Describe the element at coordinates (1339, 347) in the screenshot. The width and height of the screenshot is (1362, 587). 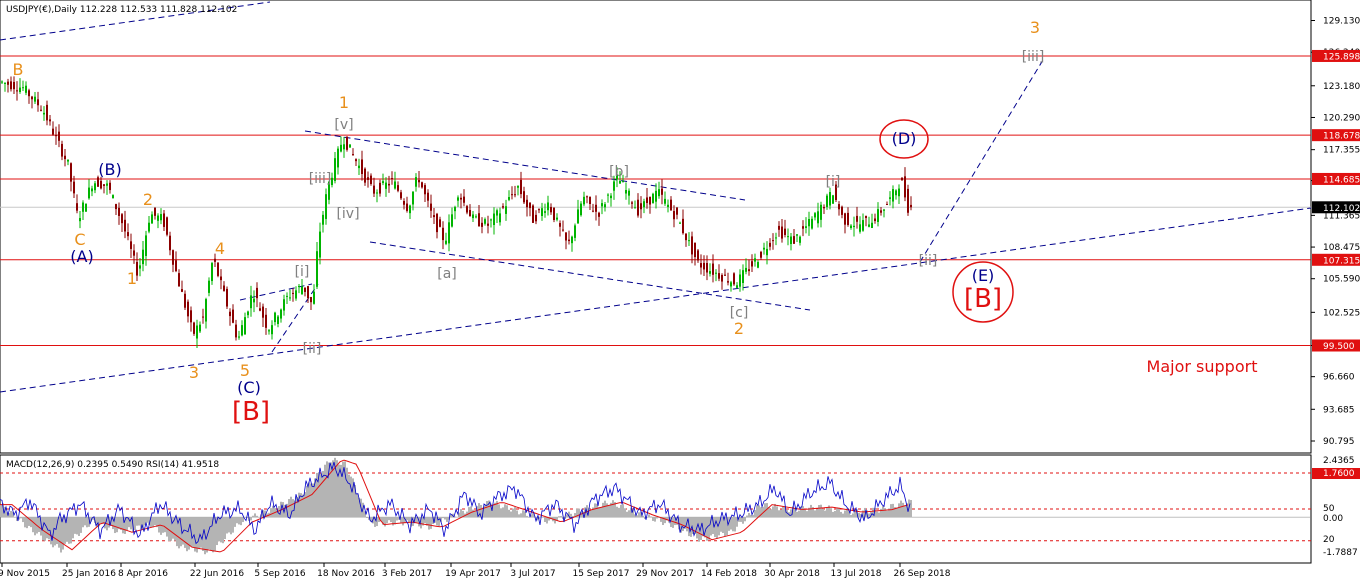
I see `level-label: 99.500` at that location.